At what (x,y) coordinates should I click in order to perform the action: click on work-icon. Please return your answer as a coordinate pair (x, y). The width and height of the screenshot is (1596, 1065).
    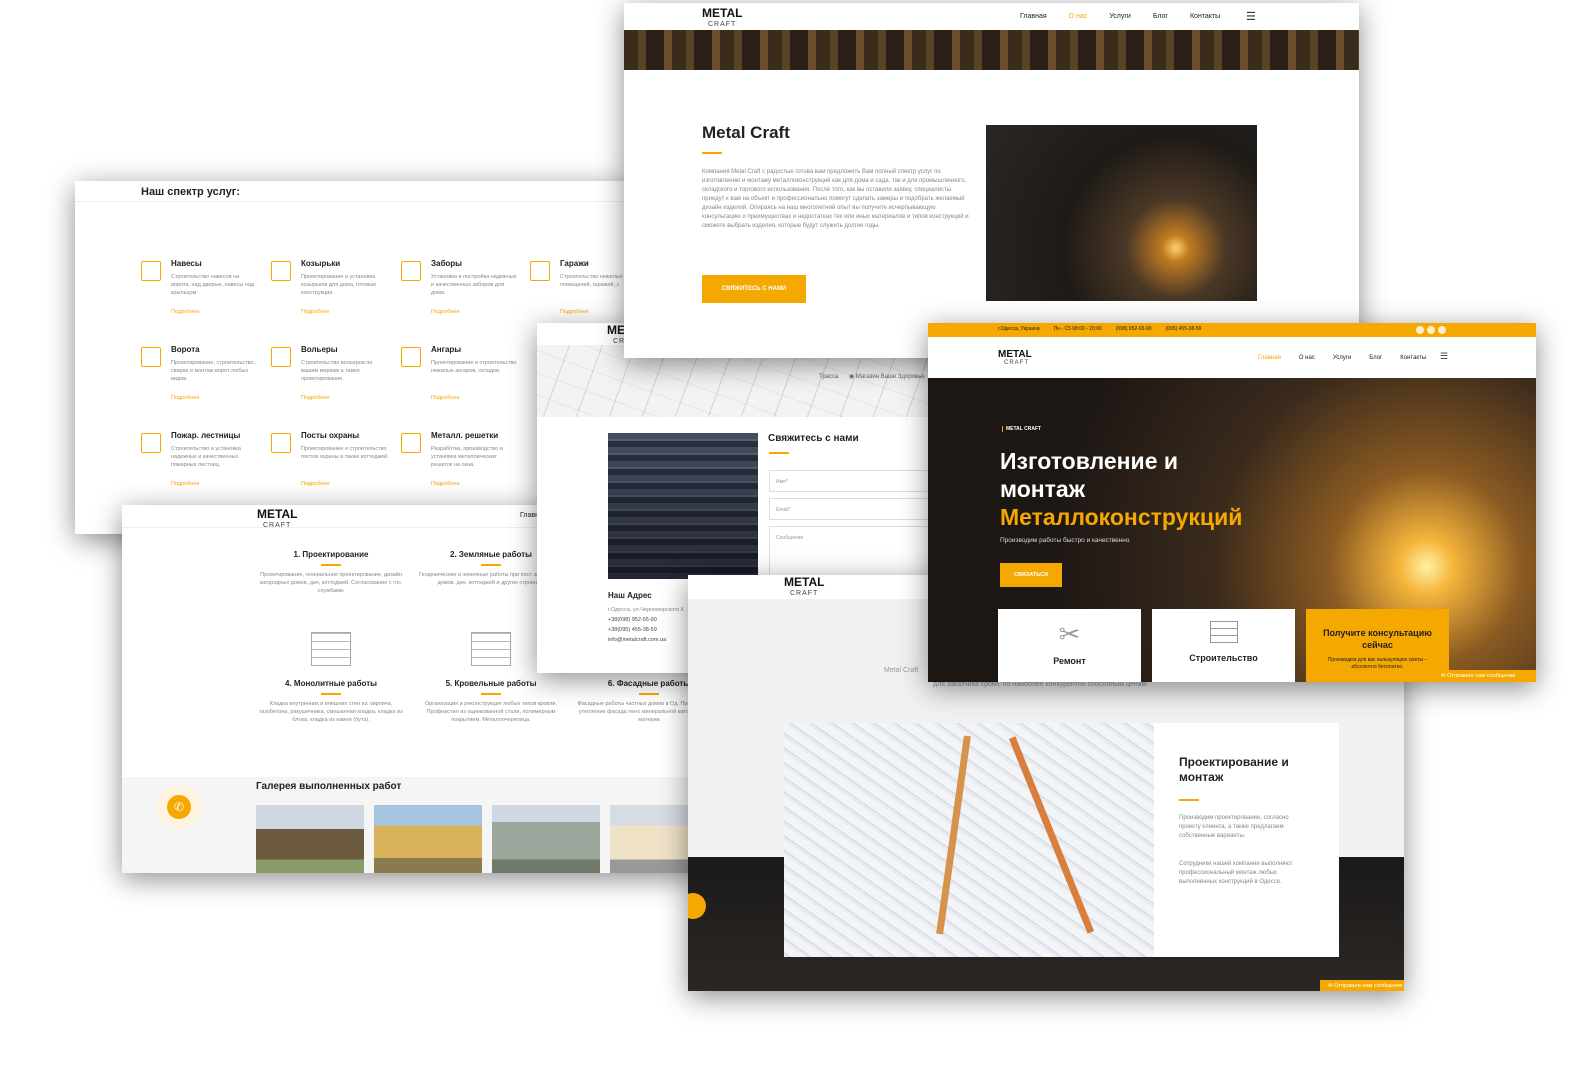
    Looking at the image, I should click on (491, 649).